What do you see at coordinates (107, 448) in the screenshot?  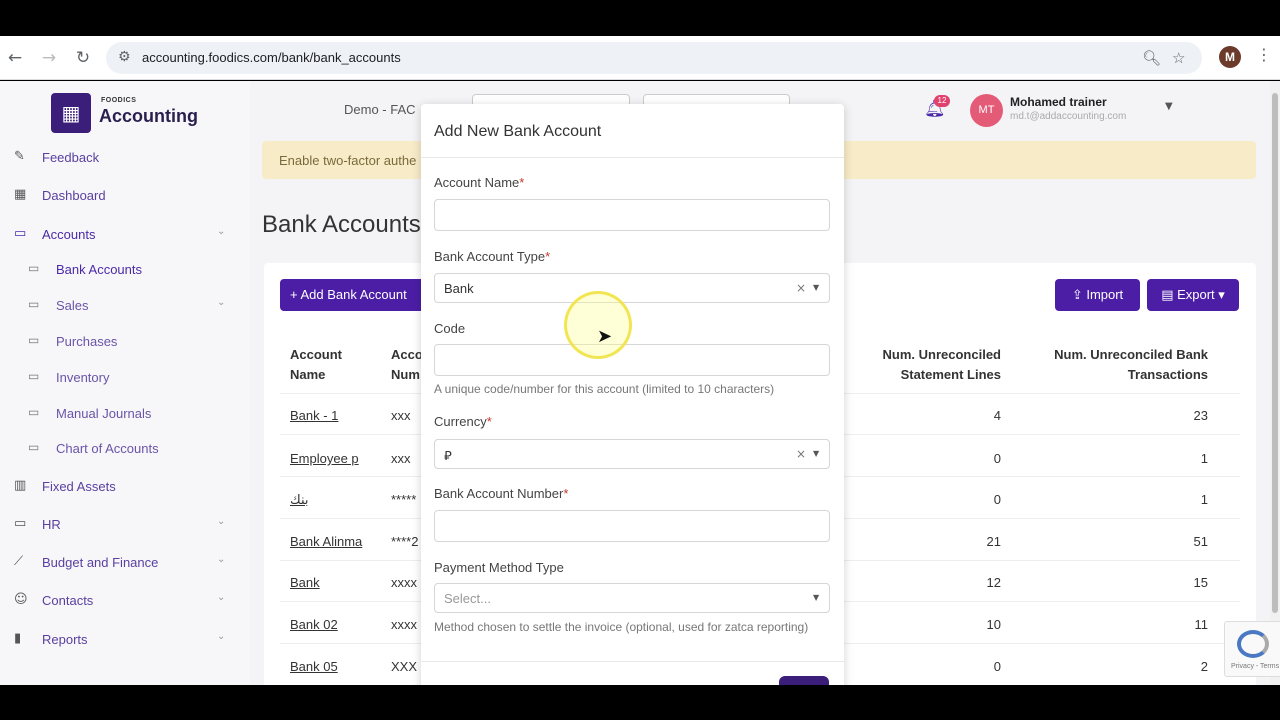 I see `sidebar-item-label: Chart of Accounts` at bounding box center [107, 448].